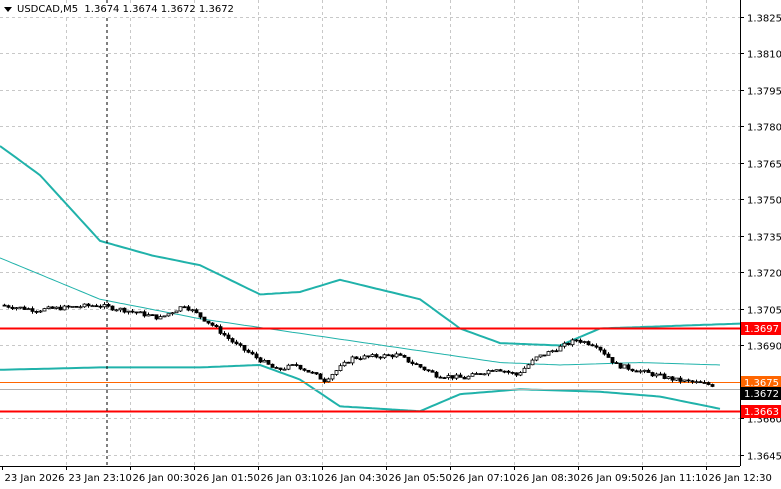 This screenshot has height=489, width=781. What do you see at coordinates (740, 478) in the screenshot?
I see `x-tick-label: 26 Jan 12:30` at bounding box center [740, 478].